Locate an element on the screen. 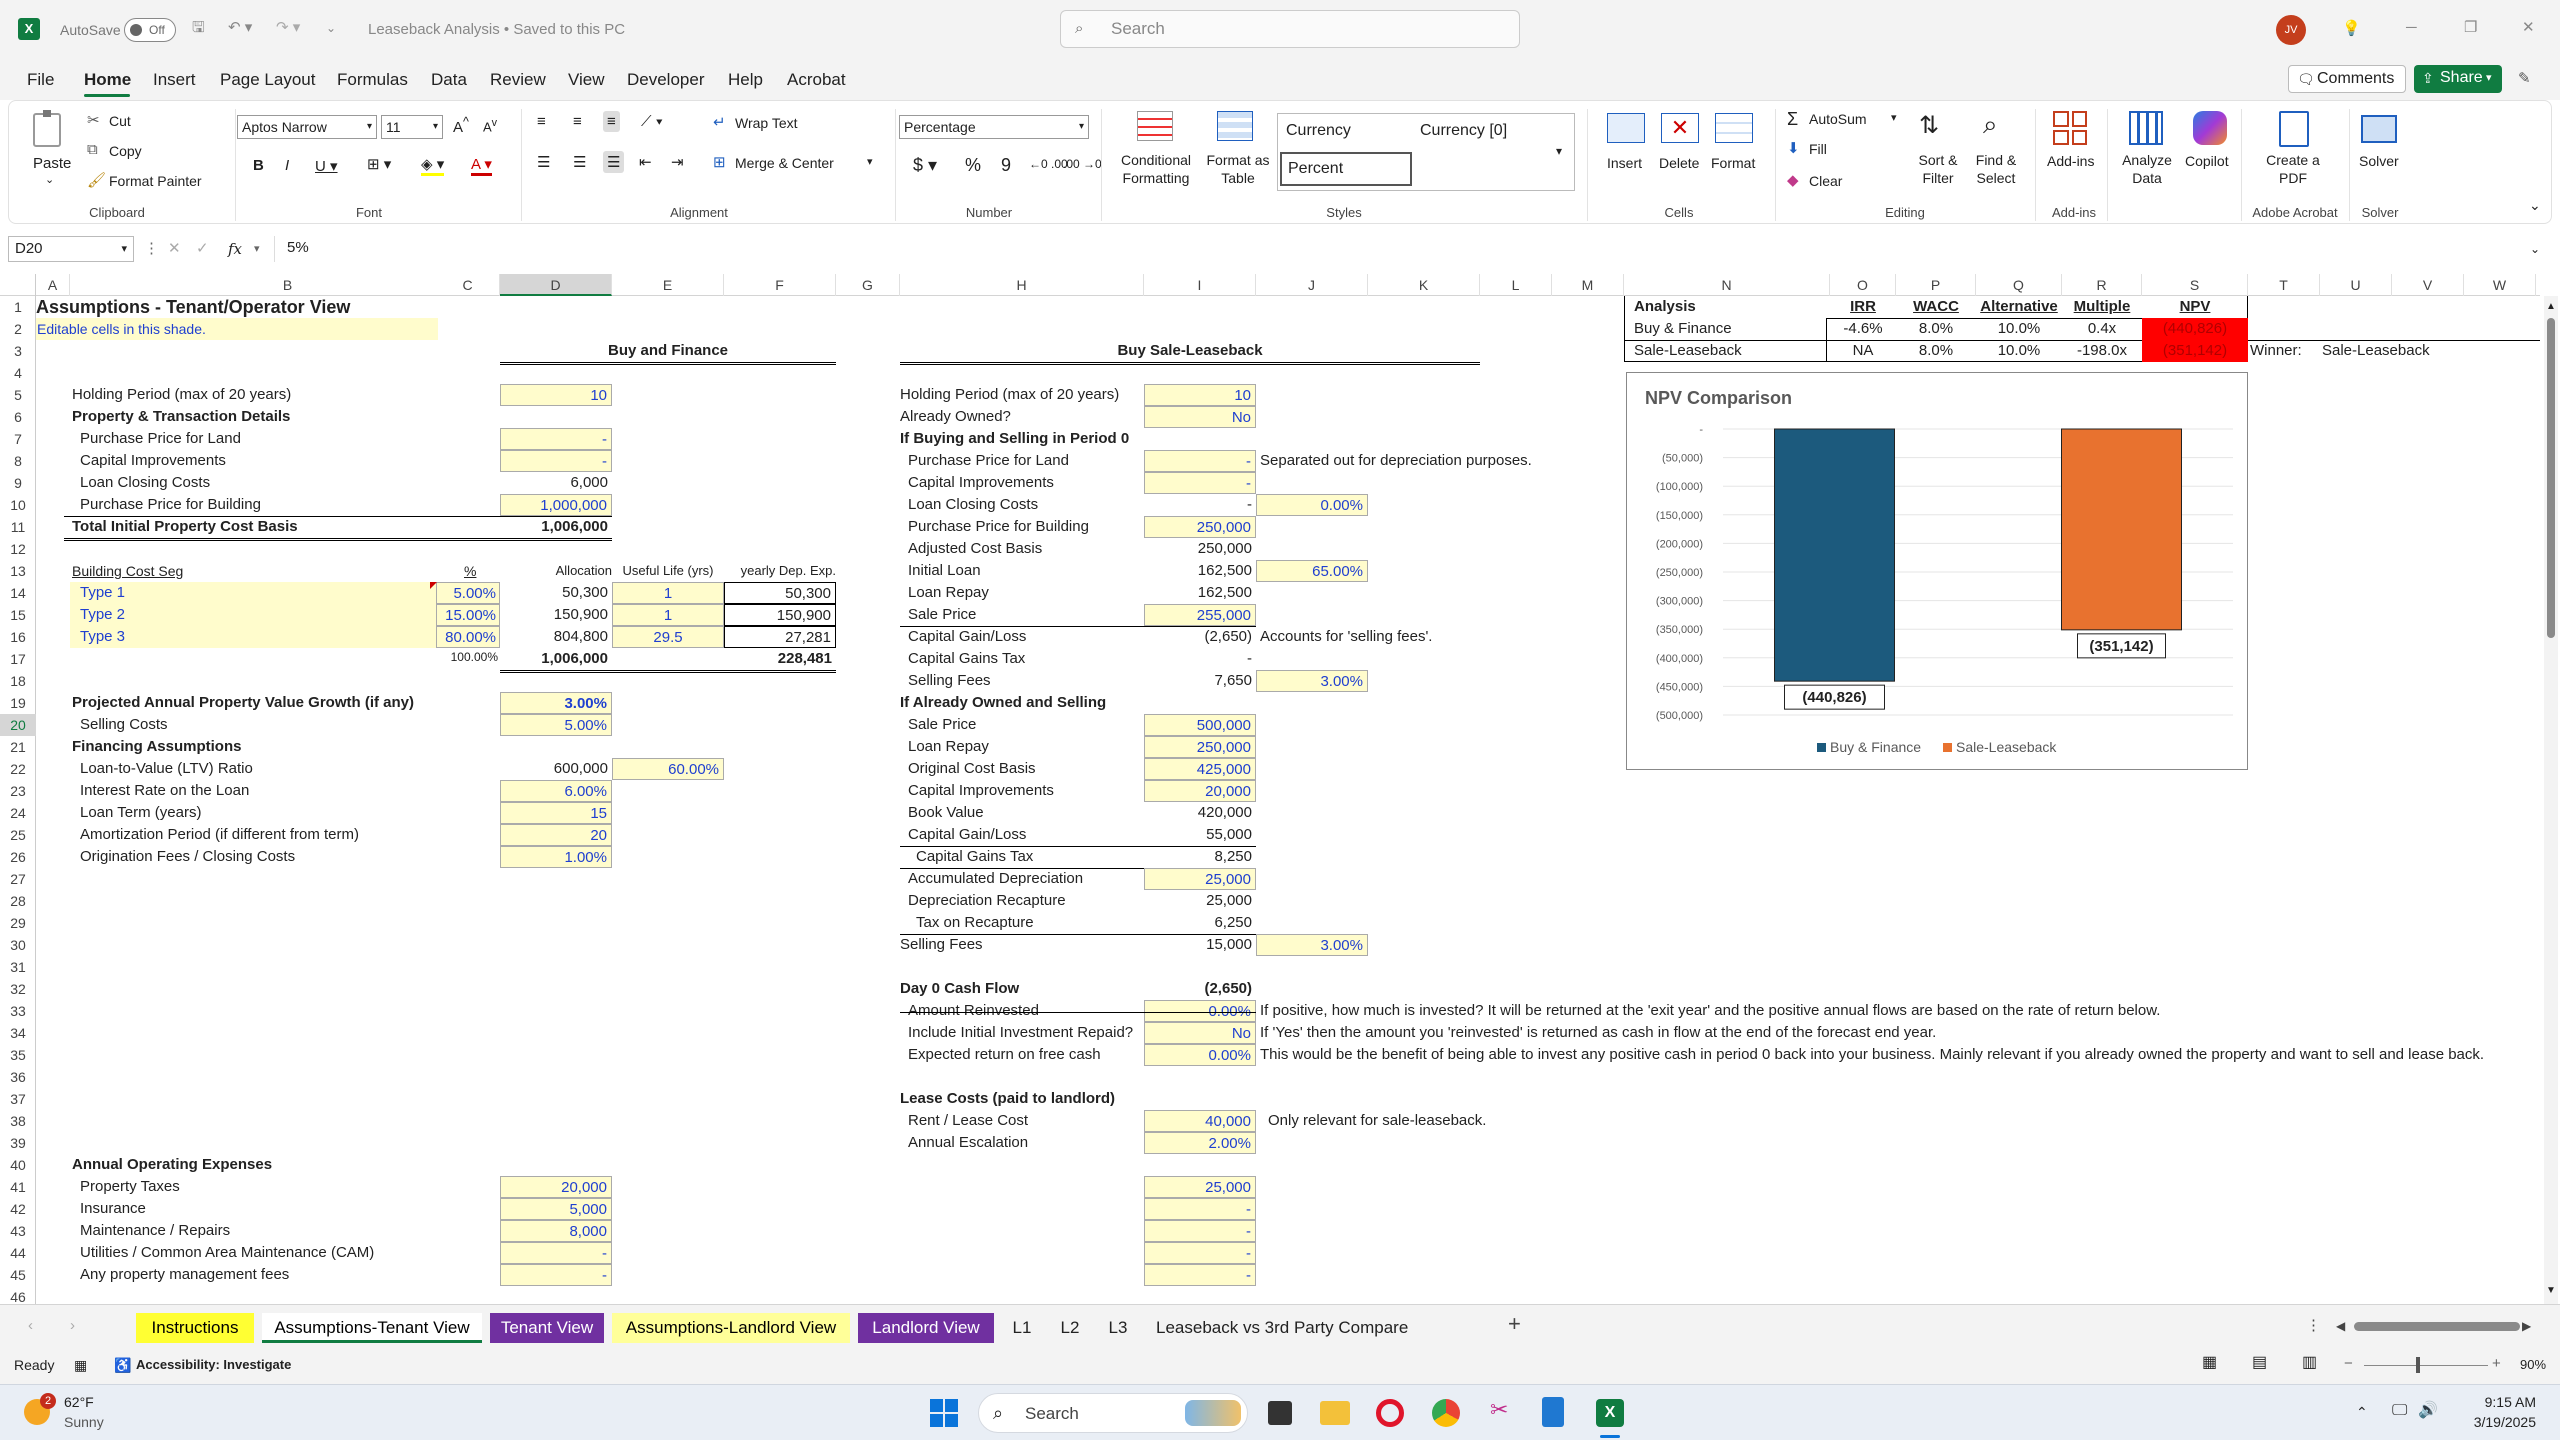 This screenshot has width=2560, height=1440. legend-entry: Buy & Finance is located at coordinates (1875, 747).